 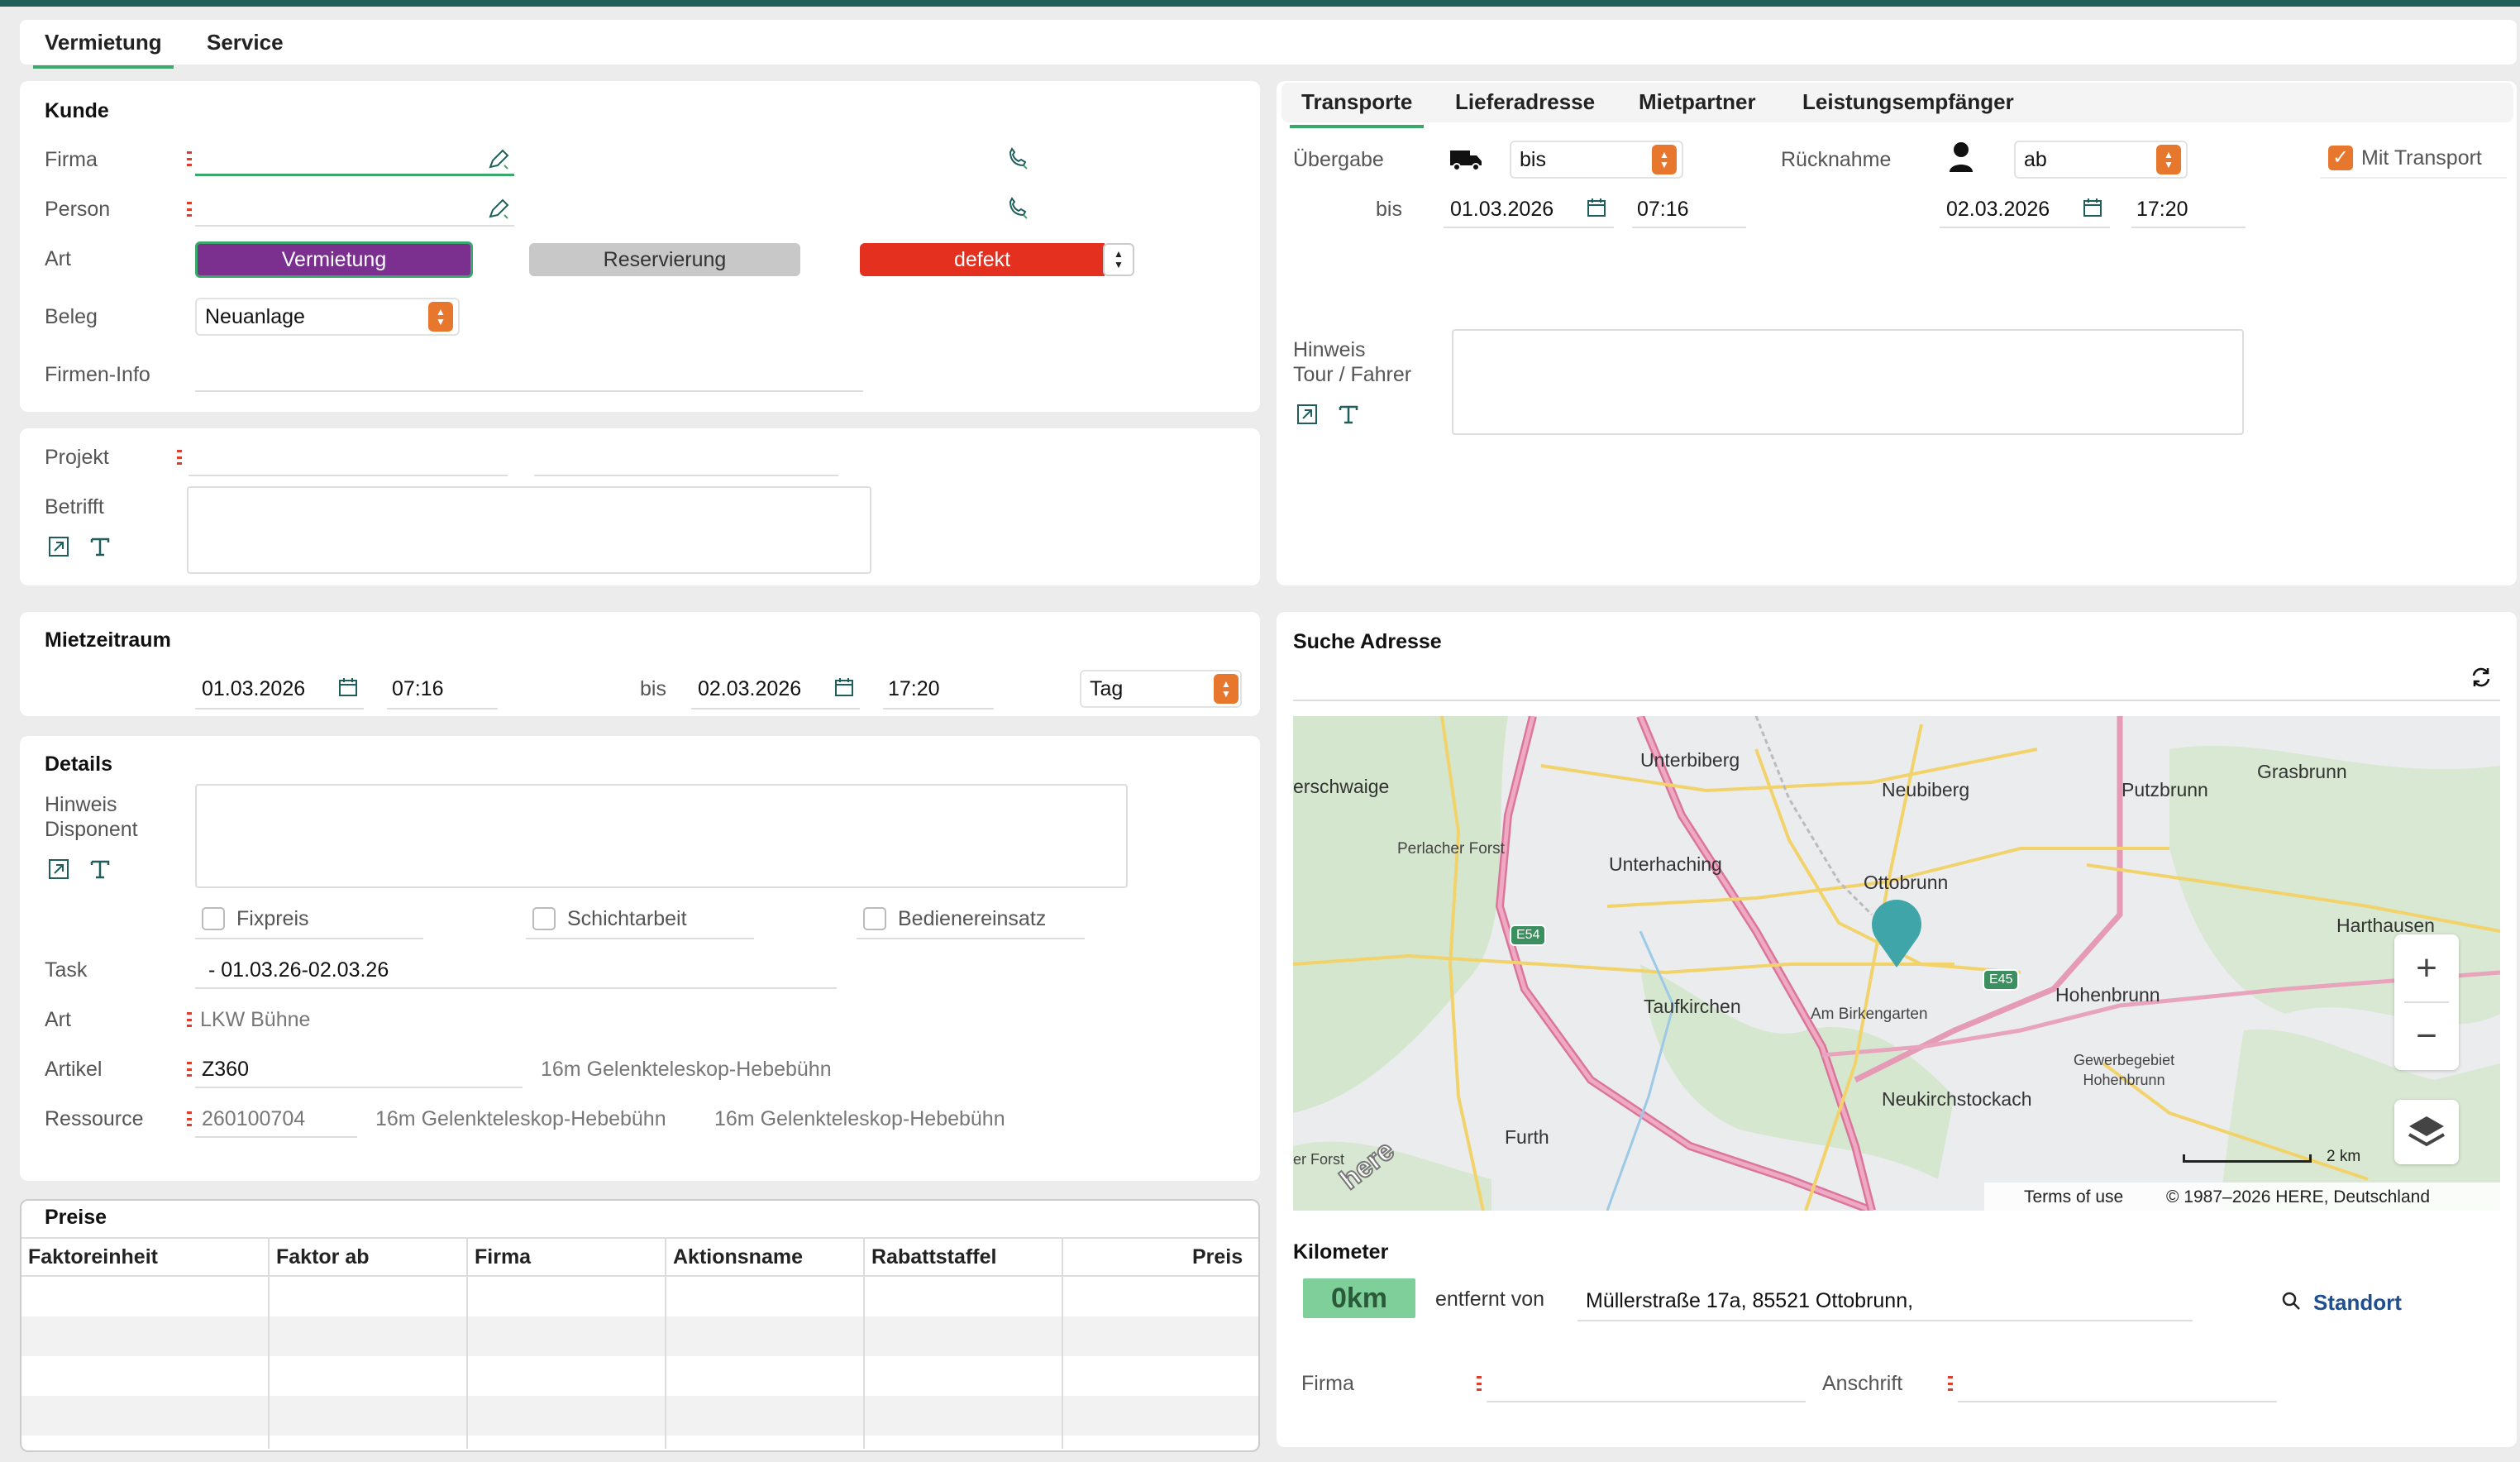 I want to click on km-address: Müllerstraße 17a, 85521 Ottobrunn,, so click(x=1749, y=1300).